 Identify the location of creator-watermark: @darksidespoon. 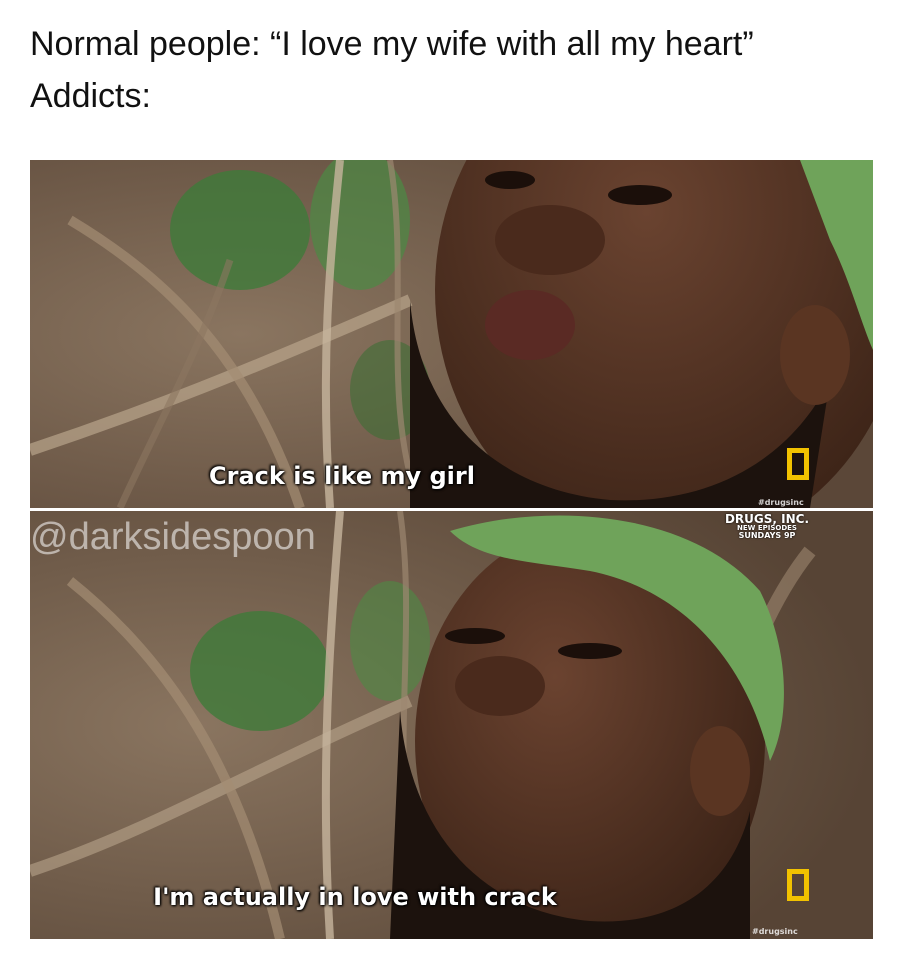
(173, 537).